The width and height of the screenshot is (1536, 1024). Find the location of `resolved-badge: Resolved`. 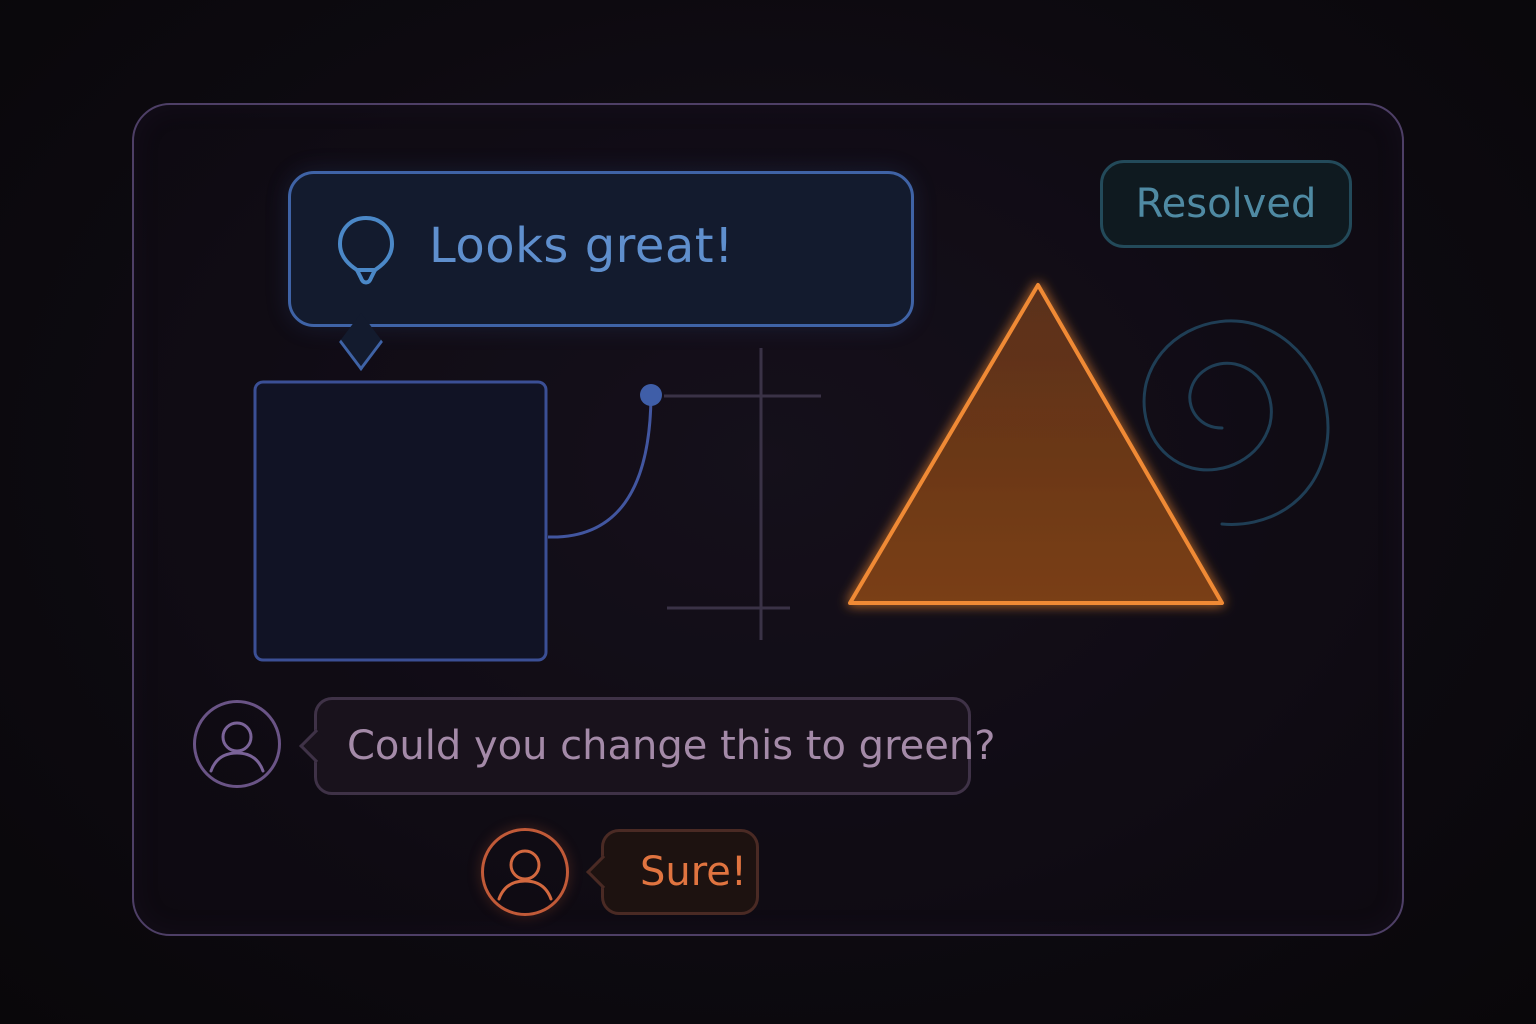

resolved-badge: Resolved is located at coordinates (1226, 204).